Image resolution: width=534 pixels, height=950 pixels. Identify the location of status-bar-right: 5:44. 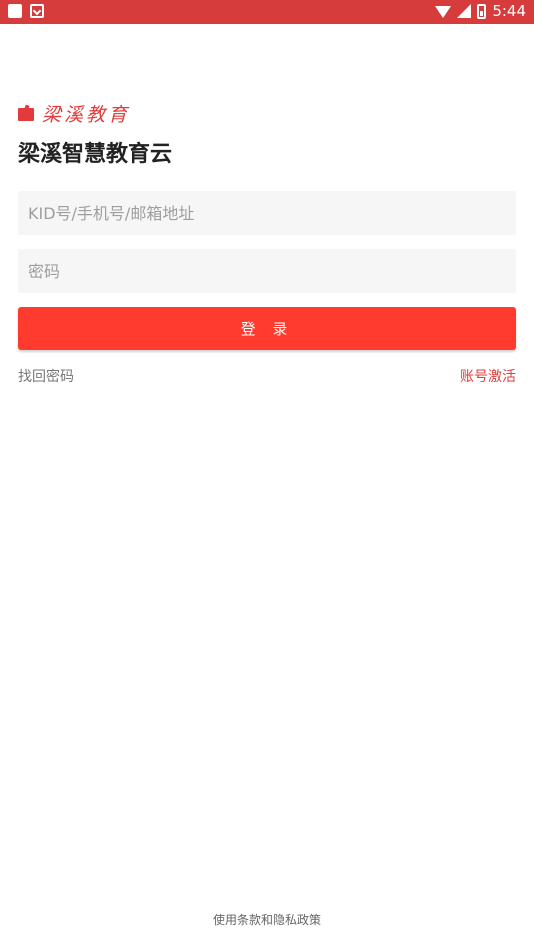
(480, 11).